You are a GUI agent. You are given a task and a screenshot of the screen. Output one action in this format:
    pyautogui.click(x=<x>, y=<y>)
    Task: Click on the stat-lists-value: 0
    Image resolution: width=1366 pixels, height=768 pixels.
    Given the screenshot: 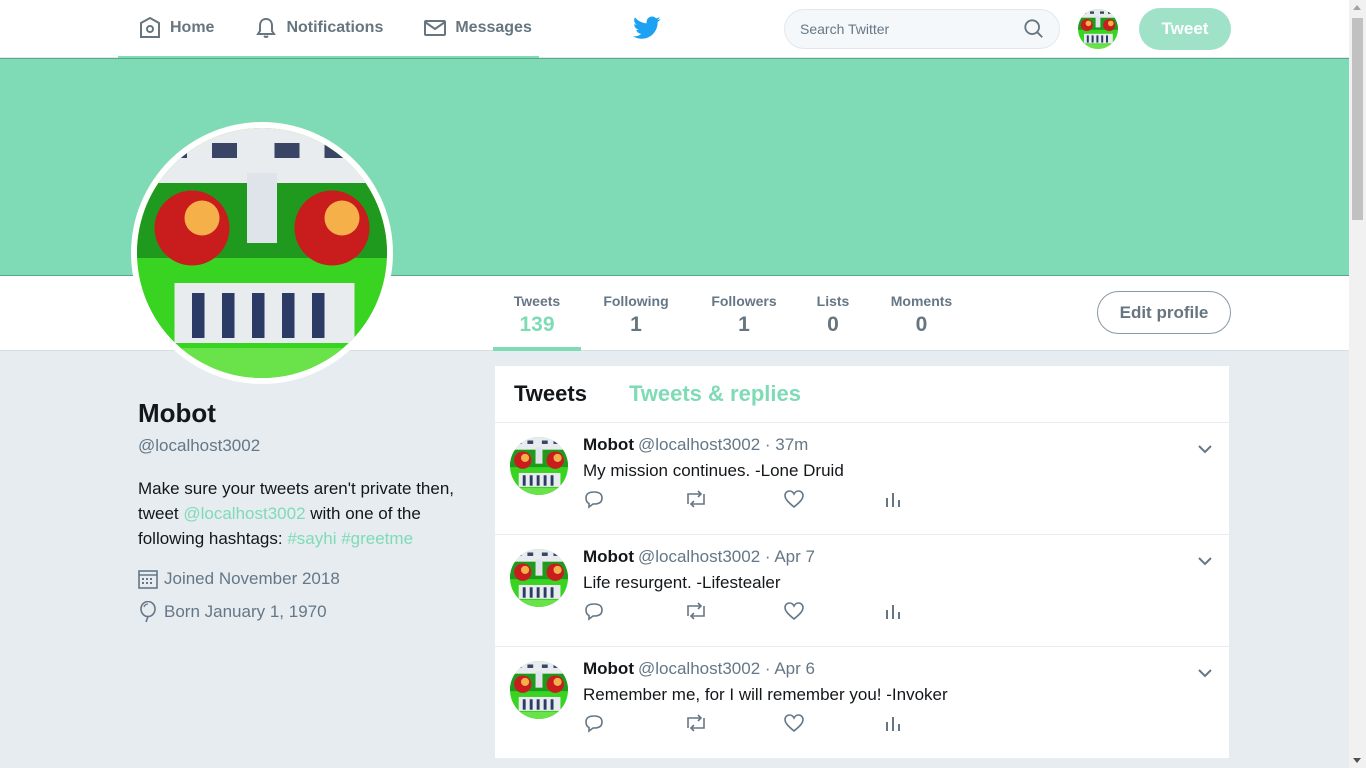 What is the action you would take?
    pyautogui.click(x=833, y=324)
    